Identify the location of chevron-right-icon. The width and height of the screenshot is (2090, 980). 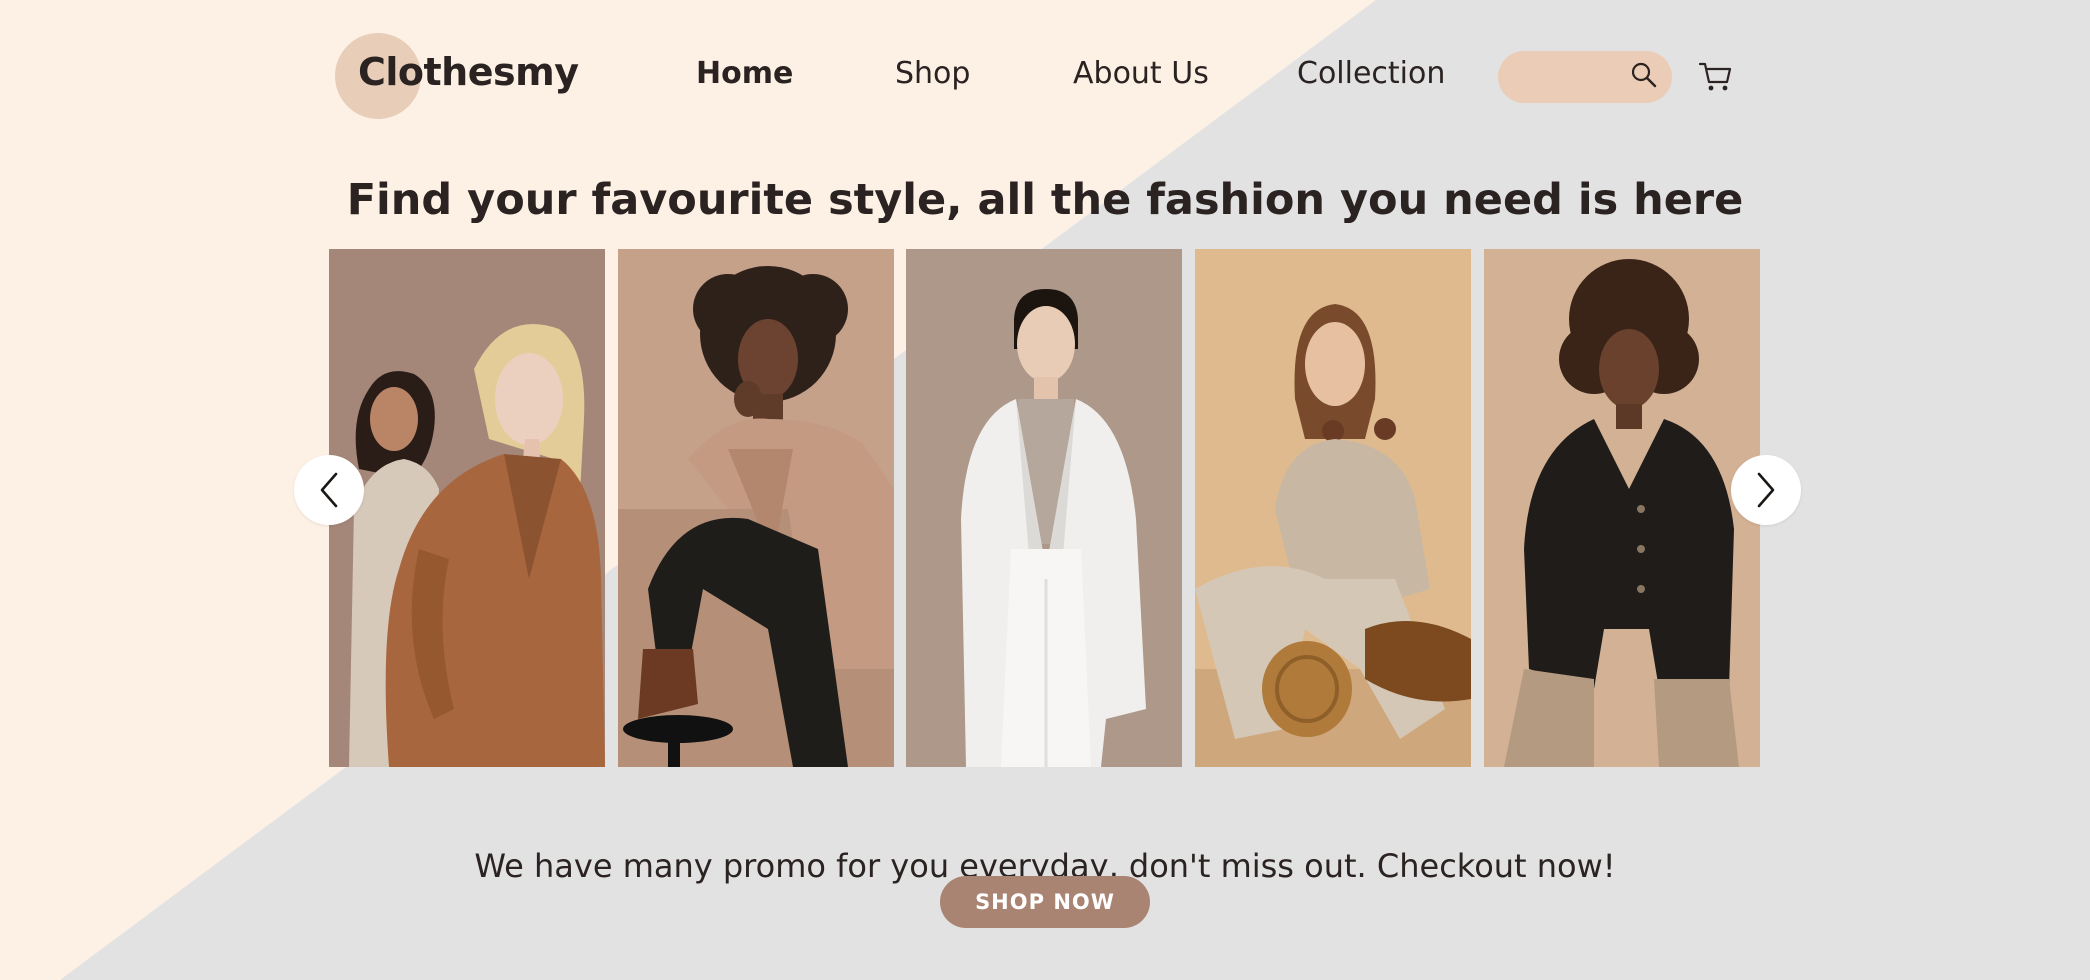
(1766, 490).